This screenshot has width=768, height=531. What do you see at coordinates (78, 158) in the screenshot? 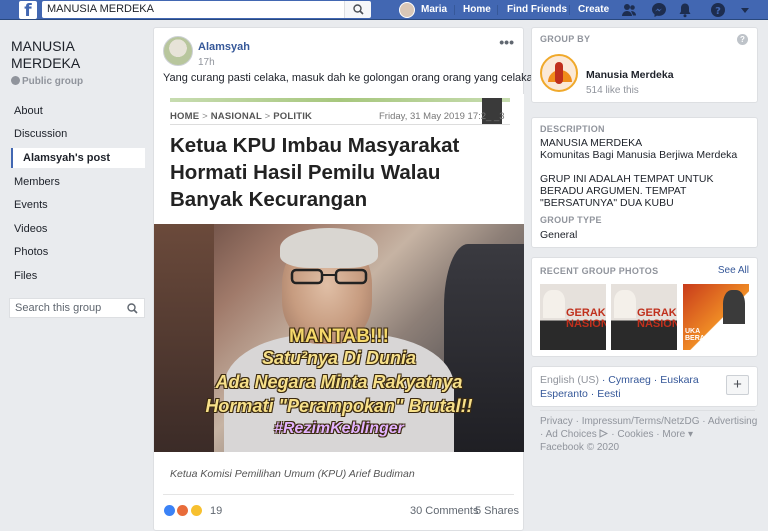
I see `nav-alamsyah-post: Alamsyah's post` at bounding box center [78, 158].